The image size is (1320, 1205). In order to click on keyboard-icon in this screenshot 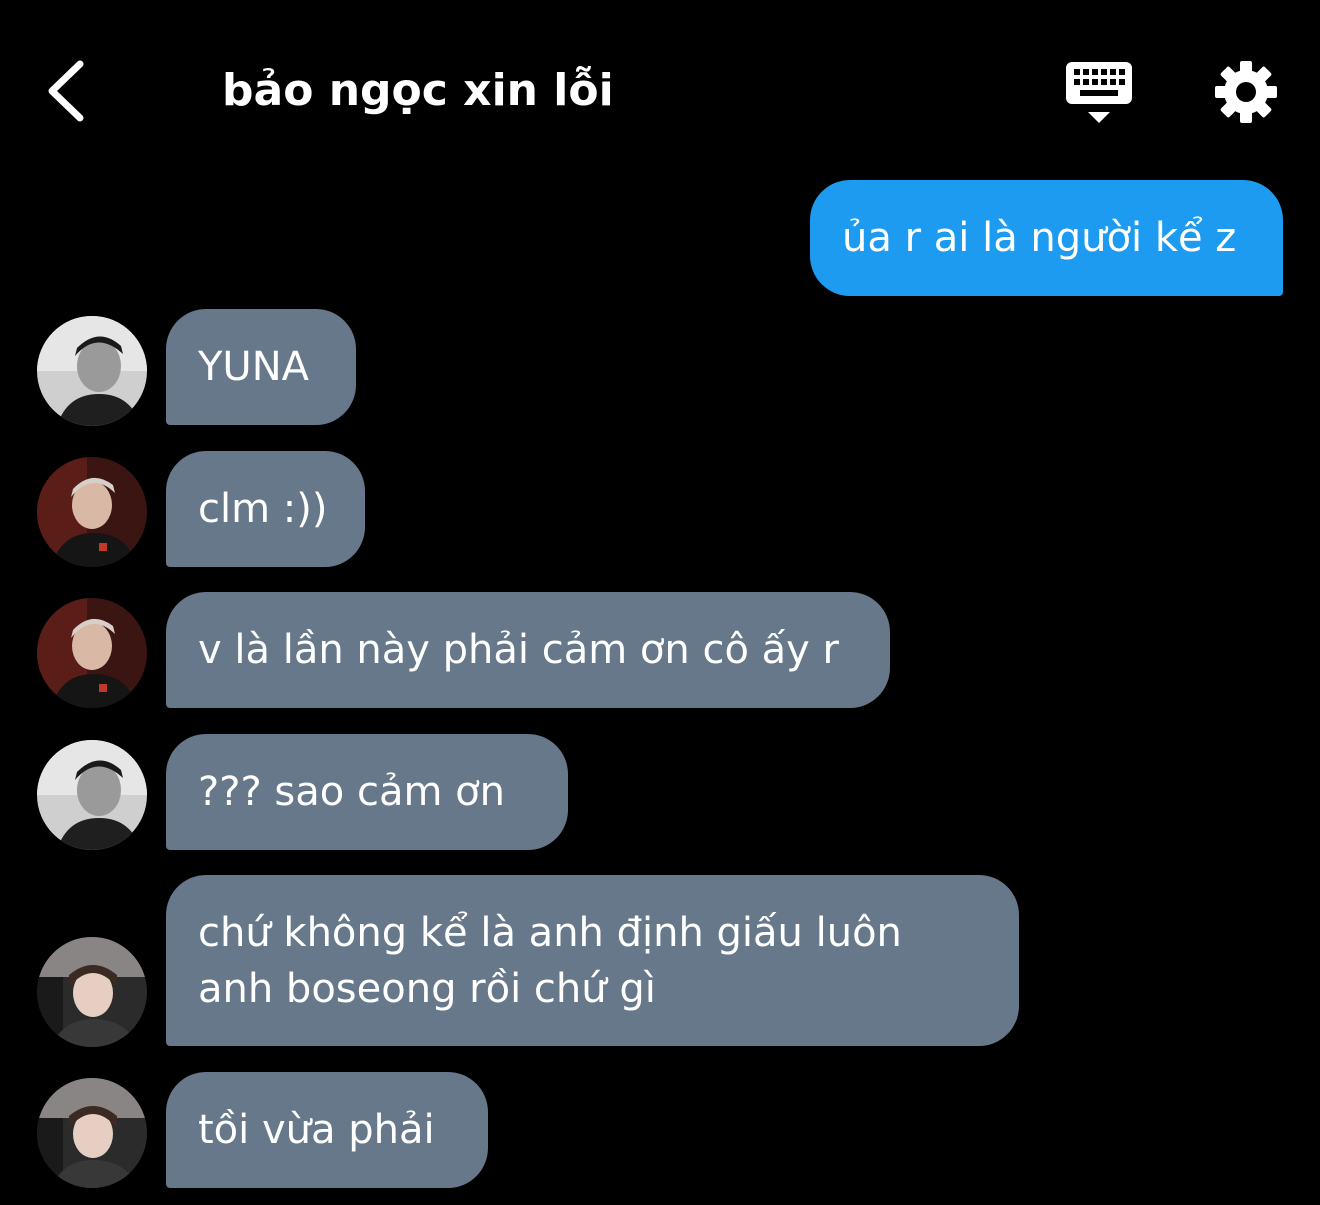, I will do `click(1099, 92)`.